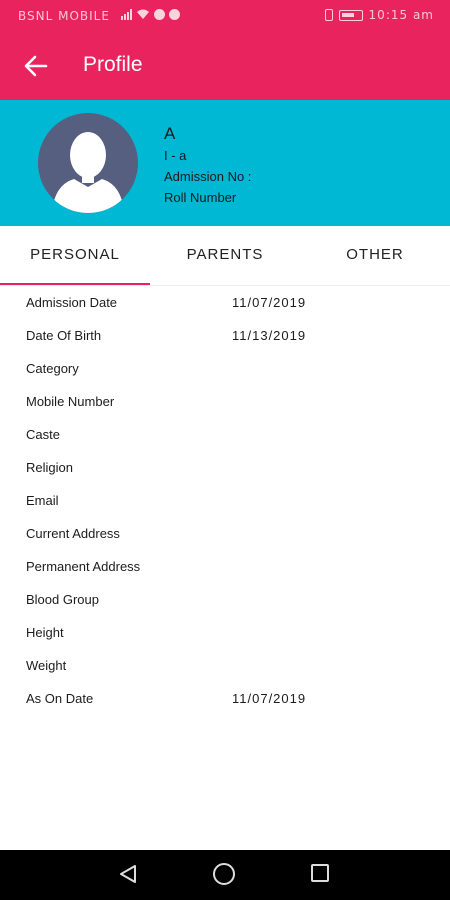  What do you see at coordinates (126, 14) in the screenshot?
I see `signal-icon` at bounding box center [126, 14].